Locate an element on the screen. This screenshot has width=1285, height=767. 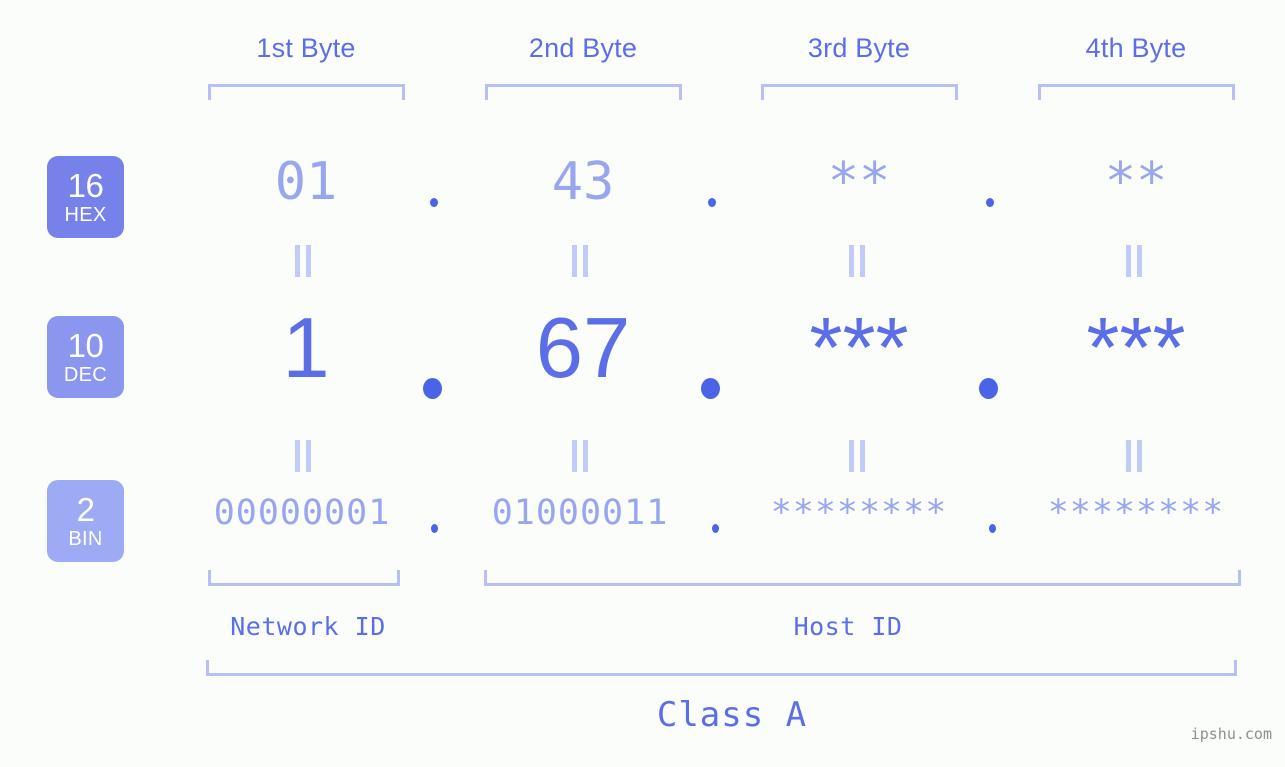
base-badge-dec: 10 DEC is located at coordinates (85, 357).